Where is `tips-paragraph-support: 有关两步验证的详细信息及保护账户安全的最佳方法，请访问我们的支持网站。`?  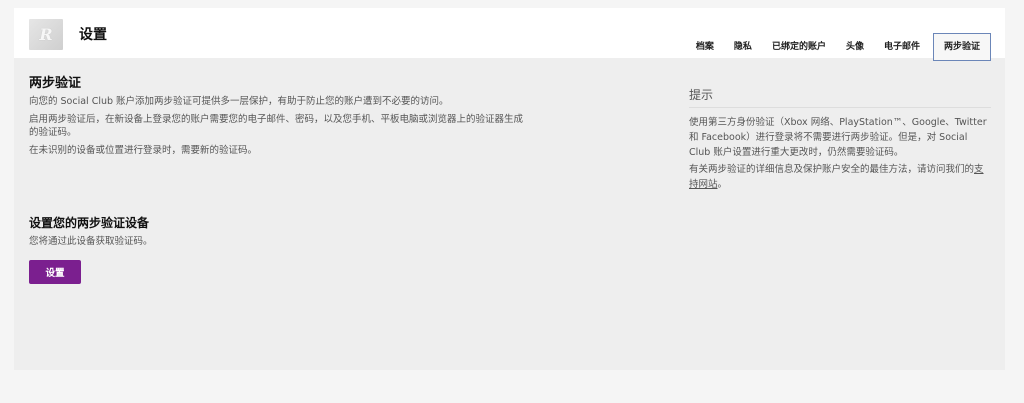 tips-paragraph-support: 有关两步验证的详细信息及保护账户安全的最佳方法，请访问我们的支持网站。 is located at coordinates (840, 177).